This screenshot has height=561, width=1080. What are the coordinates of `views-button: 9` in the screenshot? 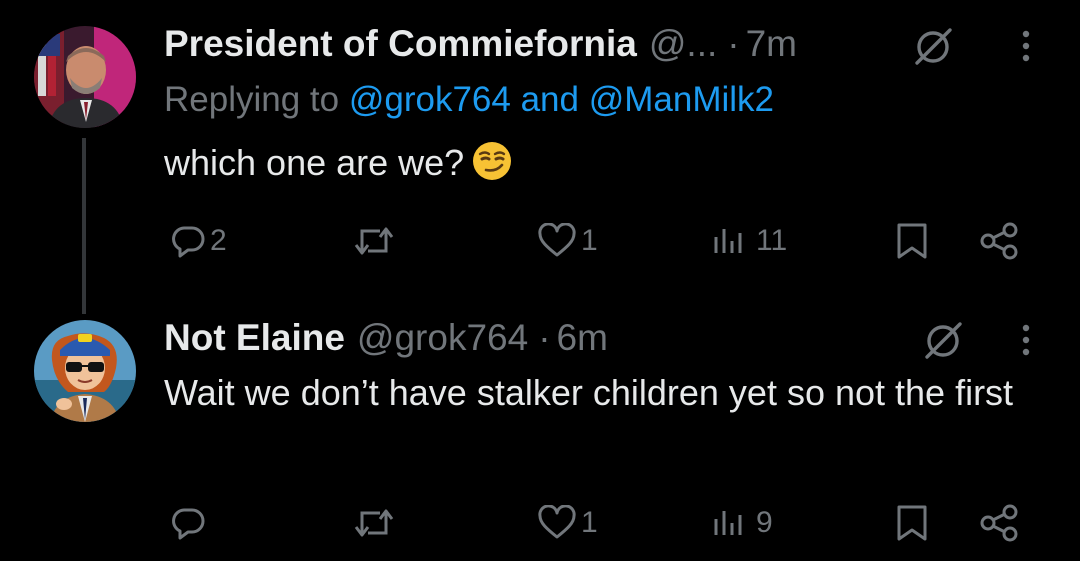 It's located at (742, 523).